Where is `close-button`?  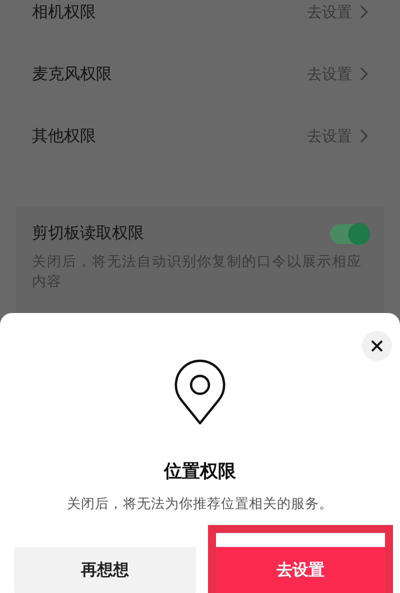
close-button is located at coordinates (377, 346).